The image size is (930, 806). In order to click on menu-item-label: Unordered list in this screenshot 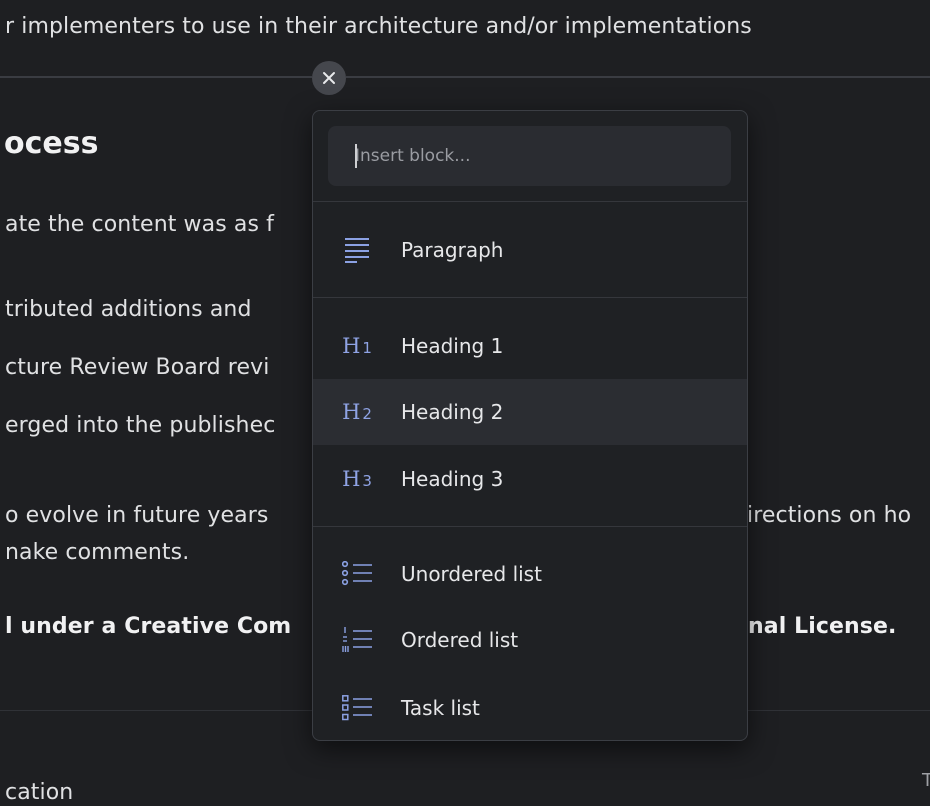, I will do `click(471, 574)`.